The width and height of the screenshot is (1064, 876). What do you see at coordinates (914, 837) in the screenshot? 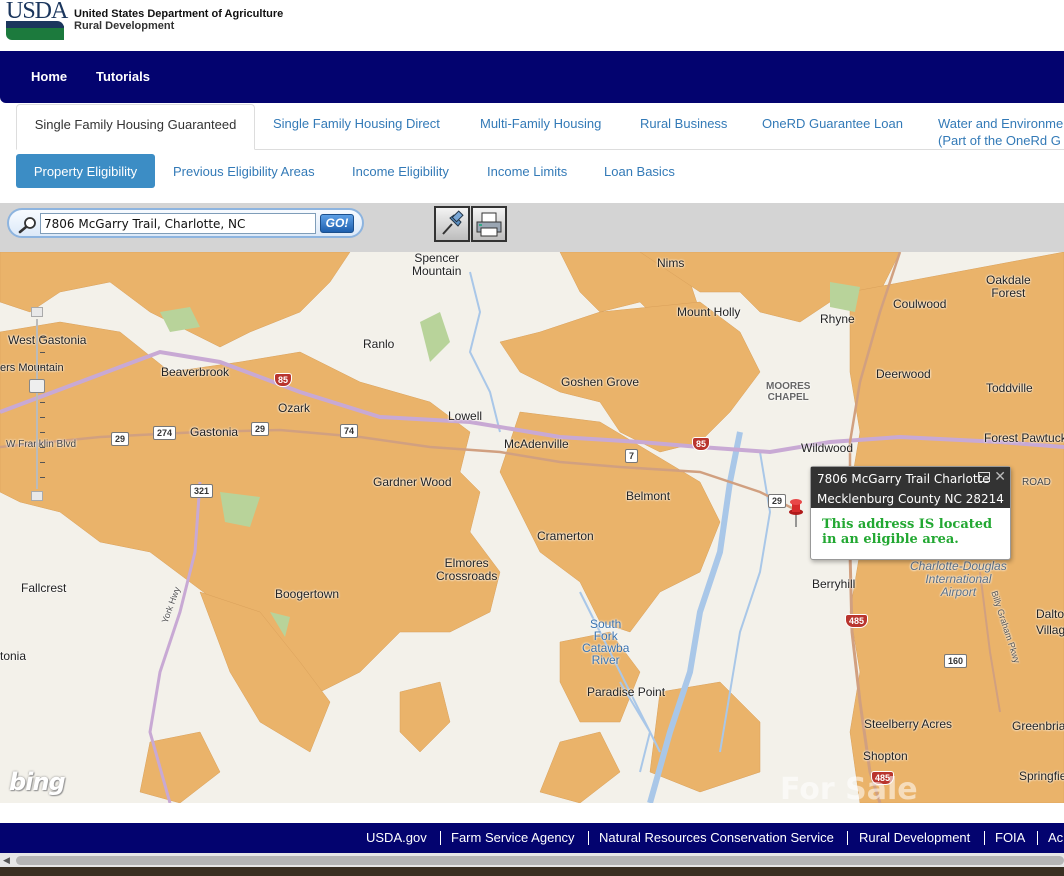
I see `footer-link-rural-development: Rural Development` at bounding box center [914, 837].